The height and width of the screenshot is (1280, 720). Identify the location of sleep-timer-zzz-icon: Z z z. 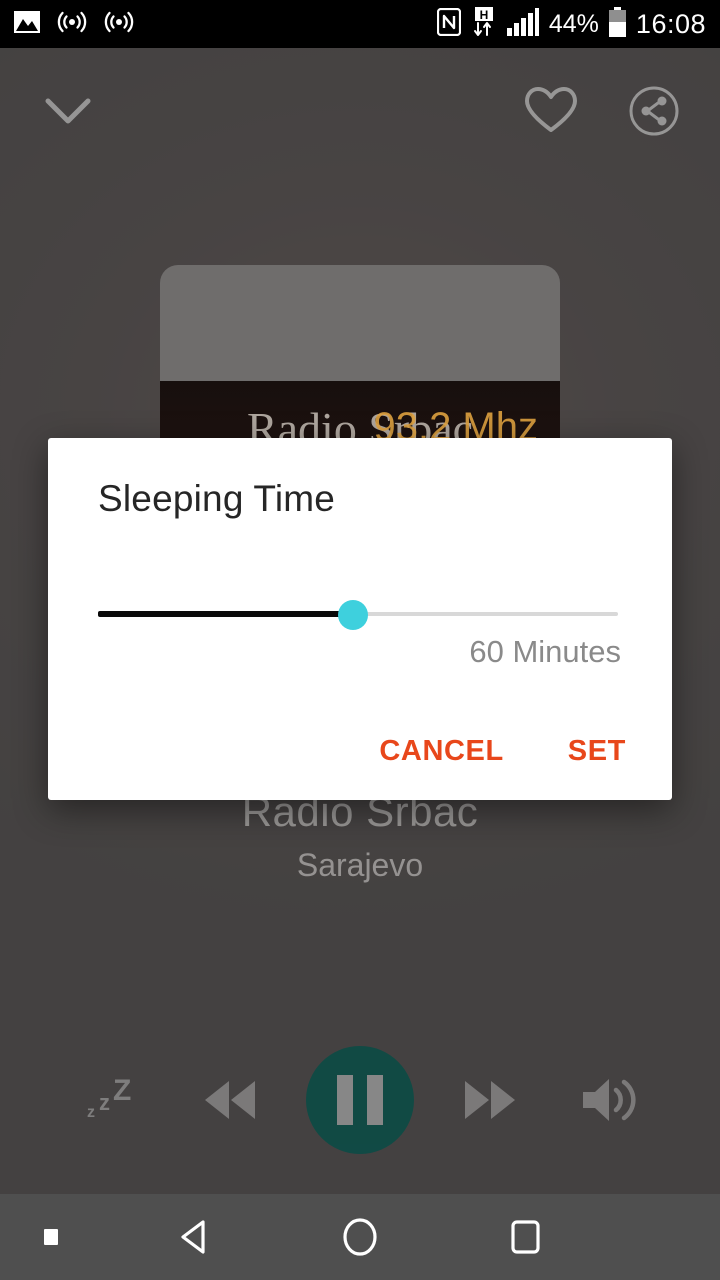
(110, 1100).